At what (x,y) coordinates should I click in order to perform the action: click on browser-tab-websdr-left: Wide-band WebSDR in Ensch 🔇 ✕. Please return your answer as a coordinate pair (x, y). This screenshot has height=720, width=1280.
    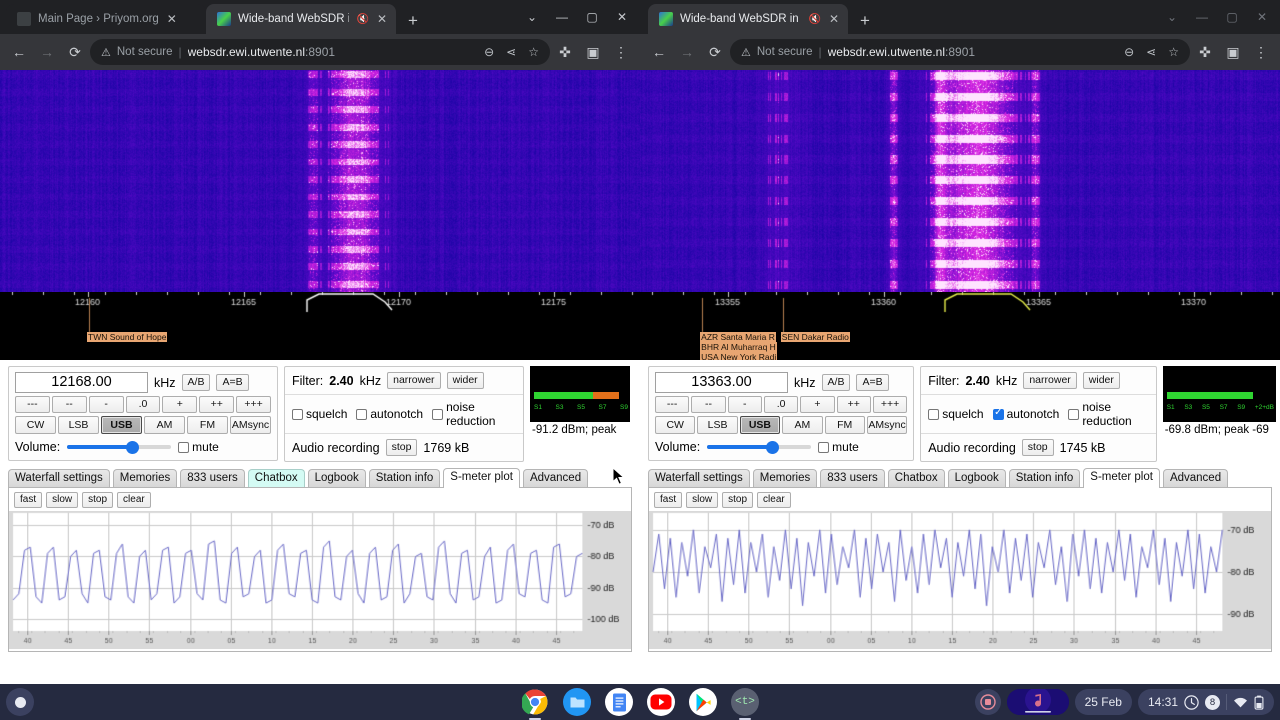
    Looking at the image, I should click on (301, 19).